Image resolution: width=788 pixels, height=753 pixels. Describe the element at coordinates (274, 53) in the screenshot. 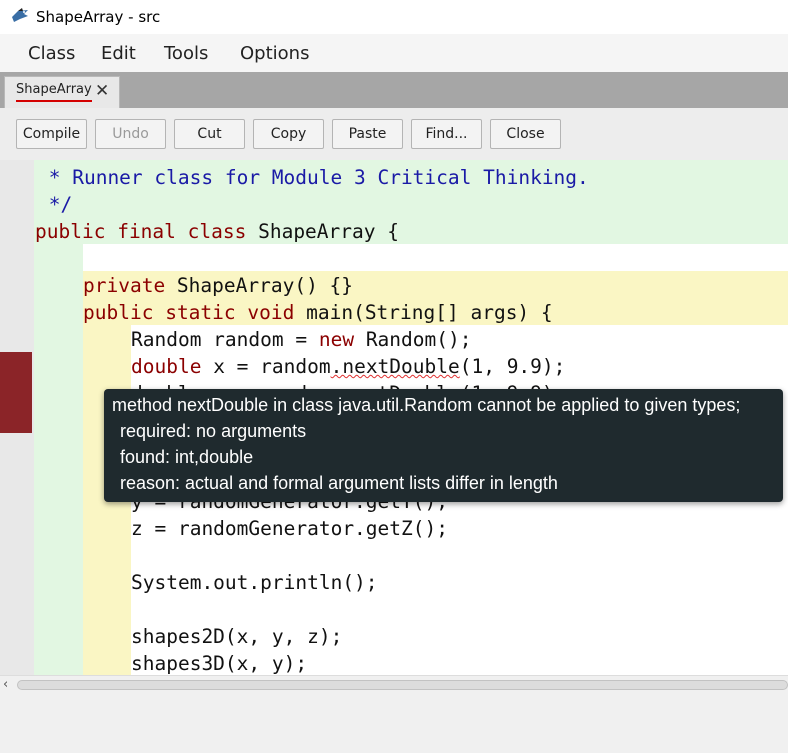

I see `menu-options: Options` at that location.